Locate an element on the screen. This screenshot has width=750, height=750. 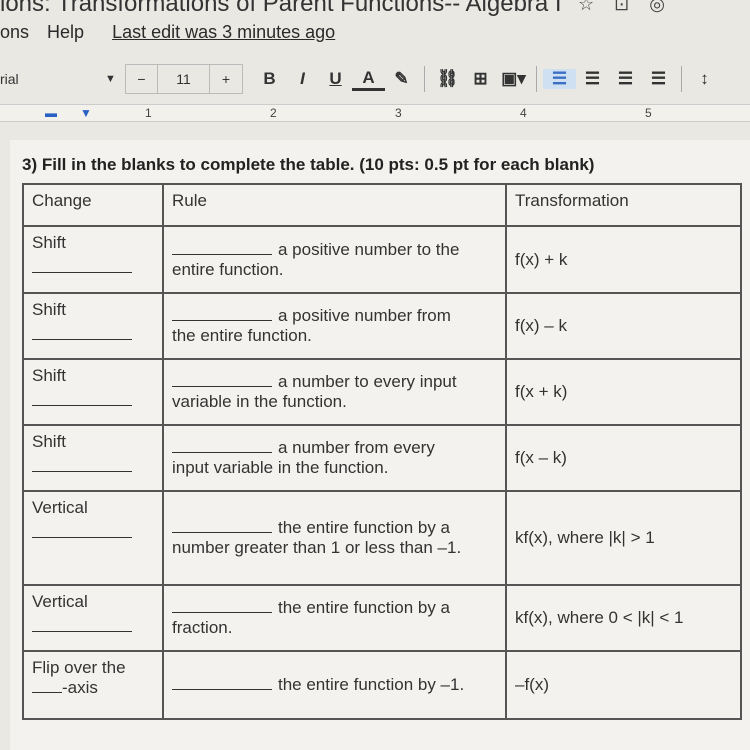
change-text: Flip over the is located at coordinates (79, 667).